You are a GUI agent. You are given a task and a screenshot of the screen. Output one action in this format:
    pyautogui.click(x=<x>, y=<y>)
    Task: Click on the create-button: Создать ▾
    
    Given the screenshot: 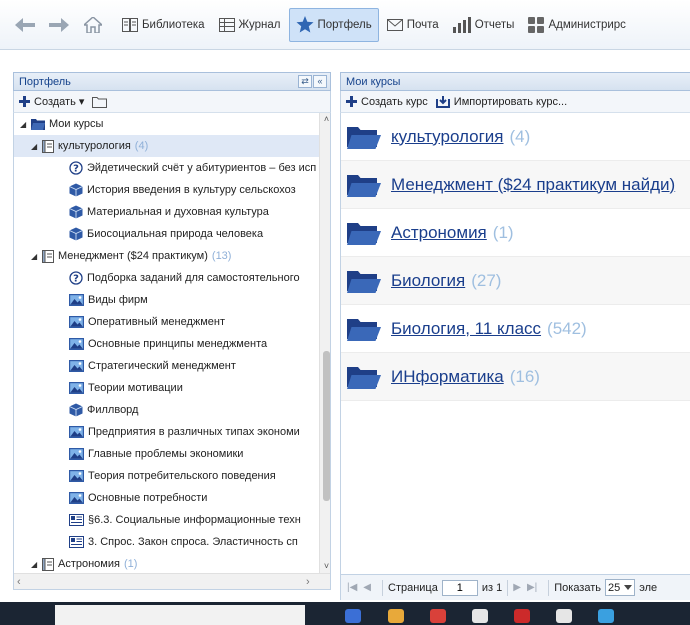 What is the action you would take?
    pyautogui.click(x=51, y=101)
    